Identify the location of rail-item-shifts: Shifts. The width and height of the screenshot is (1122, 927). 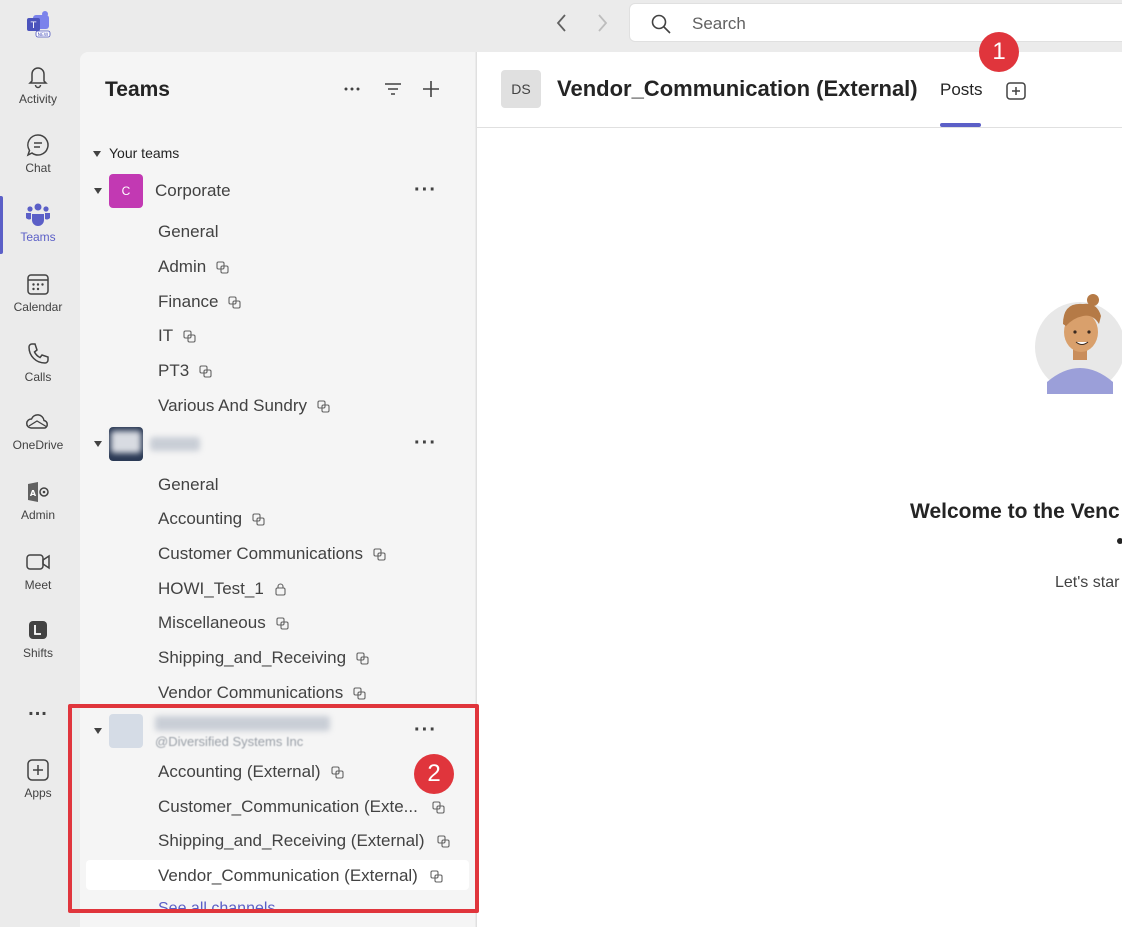
(38, 638).